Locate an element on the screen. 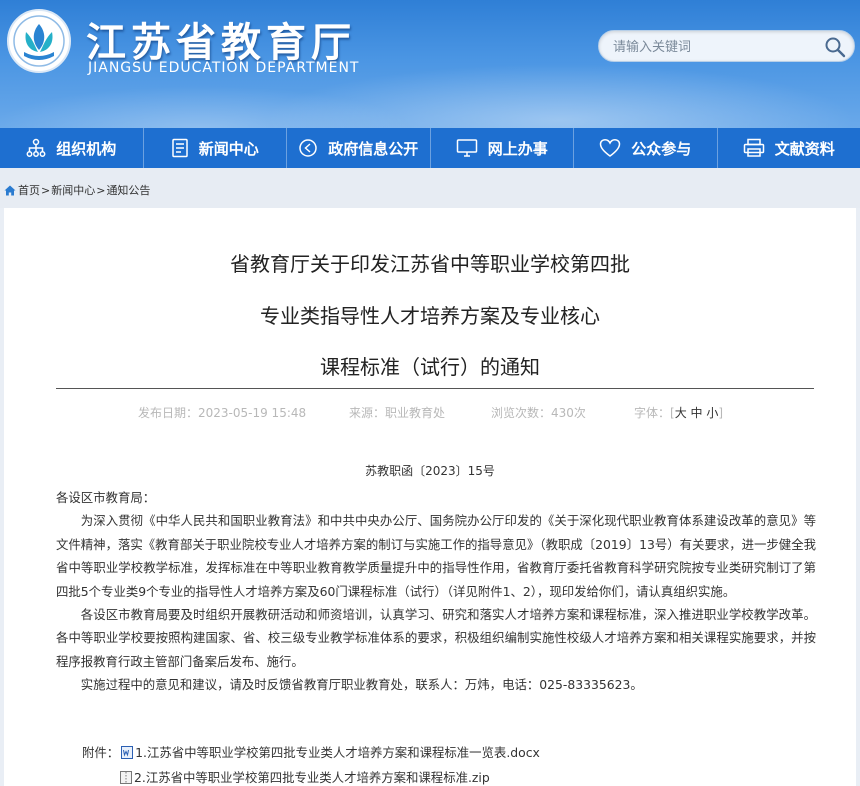  nav-item-org: 组织机构 is located at coordinates (72, 148).